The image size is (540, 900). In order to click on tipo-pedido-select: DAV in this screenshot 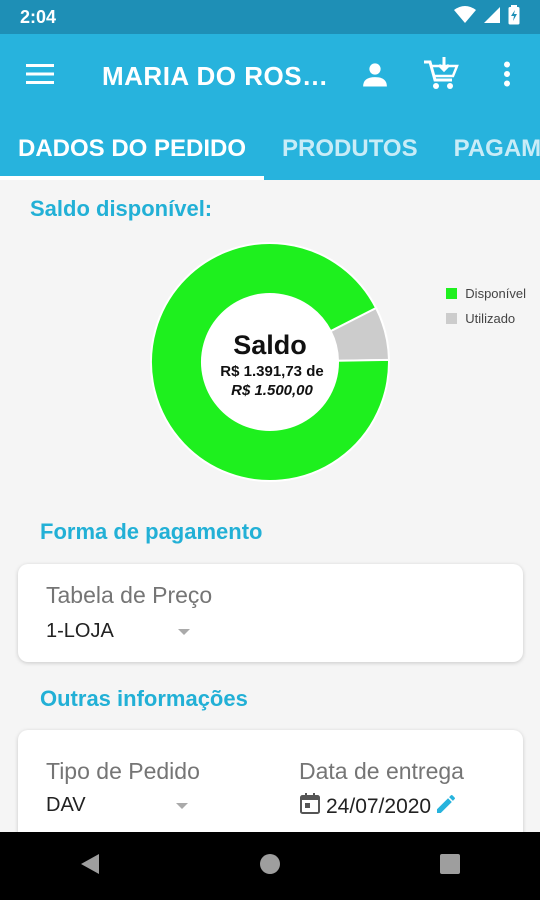, I will do `click(117, 805)`.